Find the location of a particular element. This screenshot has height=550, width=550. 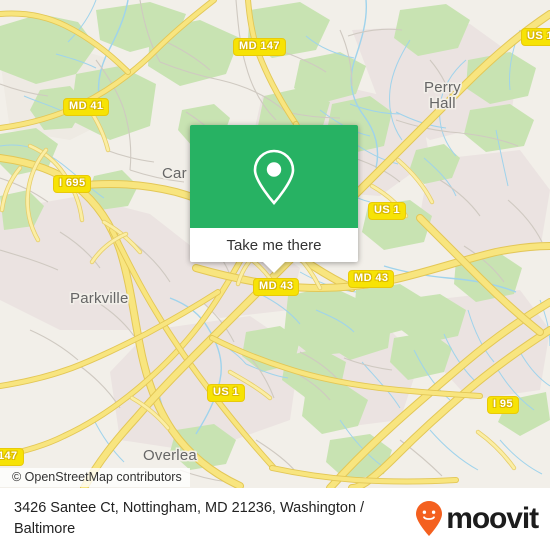

take-me-there-button: Take me there is located at coordinates (274, 245).